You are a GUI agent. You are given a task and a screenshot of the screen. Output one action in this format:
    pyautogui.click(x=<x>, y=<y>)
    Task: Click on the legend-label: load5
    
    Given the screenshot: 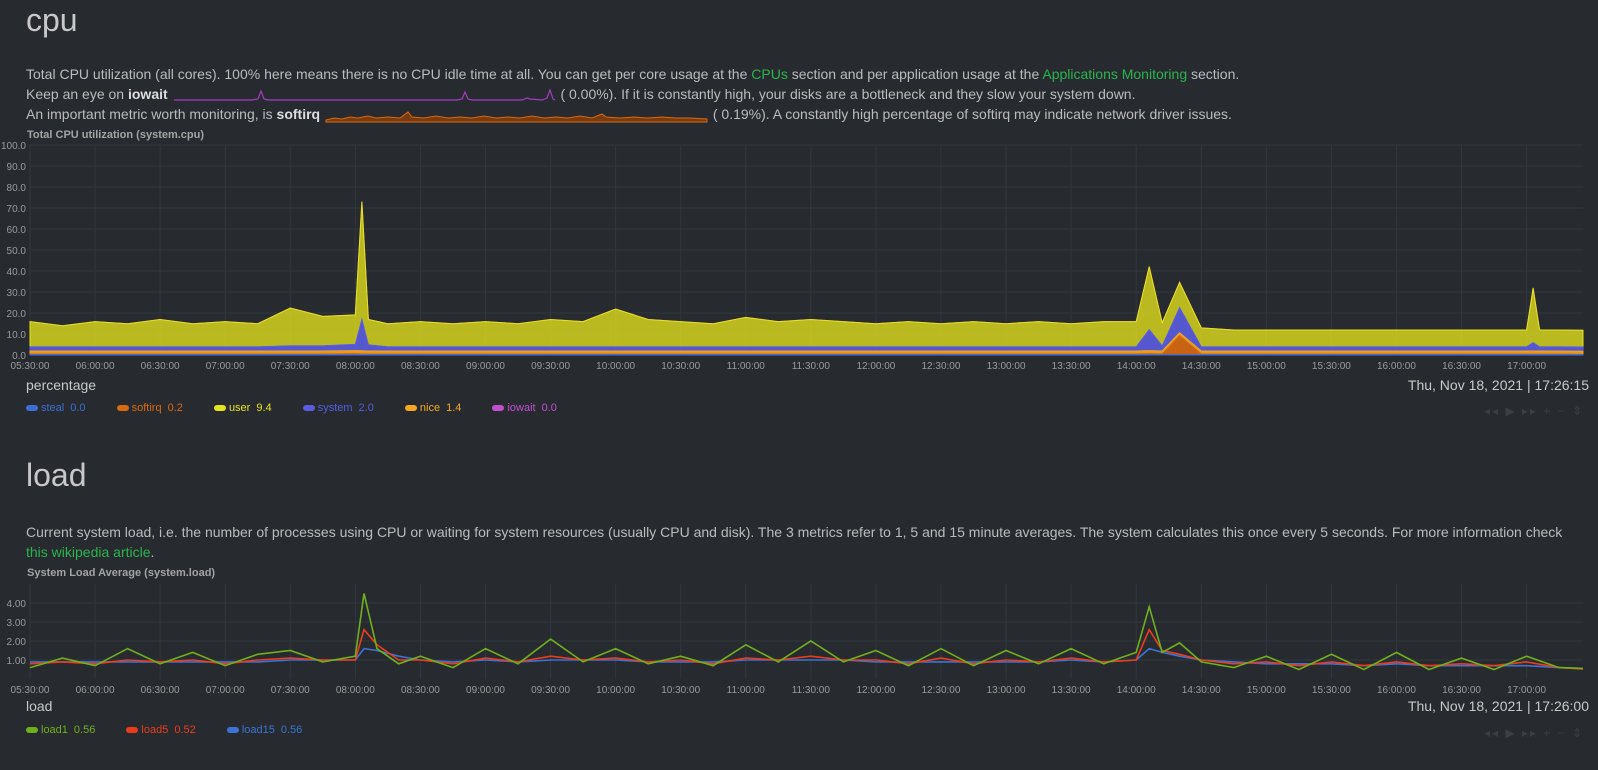 What is the action you would take?
    pyautogui.click(x=155, y=730)
    